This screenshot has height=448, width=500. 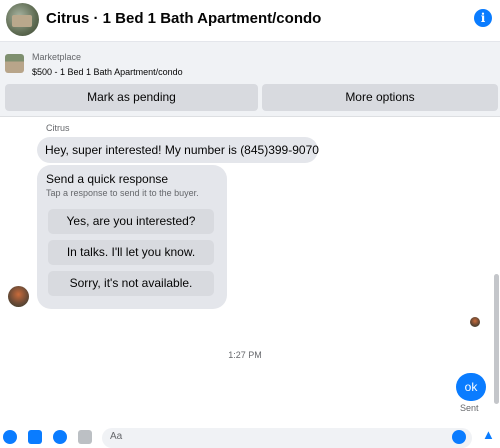 What do you see at coordinates (131, 221) in the screenshot?
I see `quick-response-option: Yes, are you interested?` at bounding box center [131, 221].